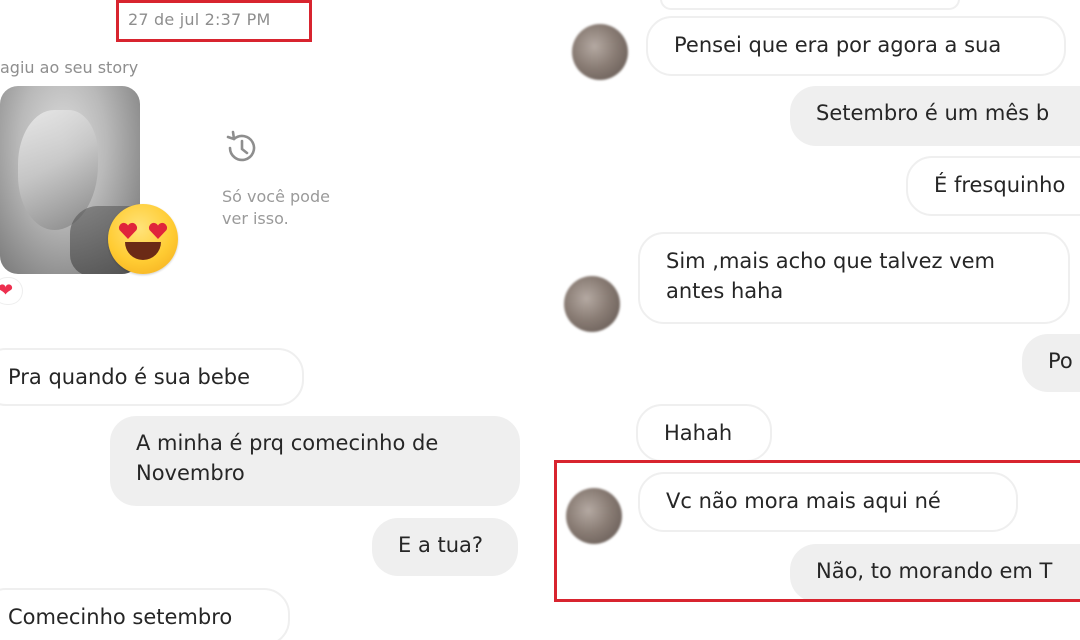 The height and width of the screenshot is (640, 1080). What do you see at coordinates (7, 290) in the screenshot?
I see `heart-icon: ❤` at bounding box center [7, 290].